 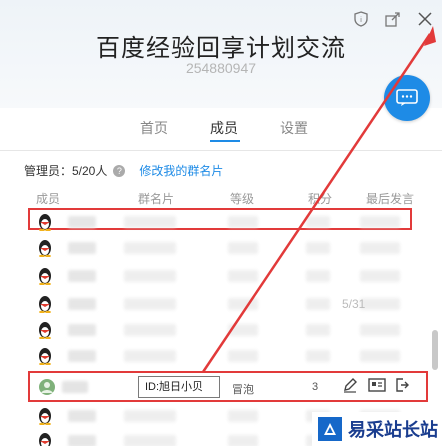 I want to click on watermark: 易采站长站, so click(x=377, y=429).